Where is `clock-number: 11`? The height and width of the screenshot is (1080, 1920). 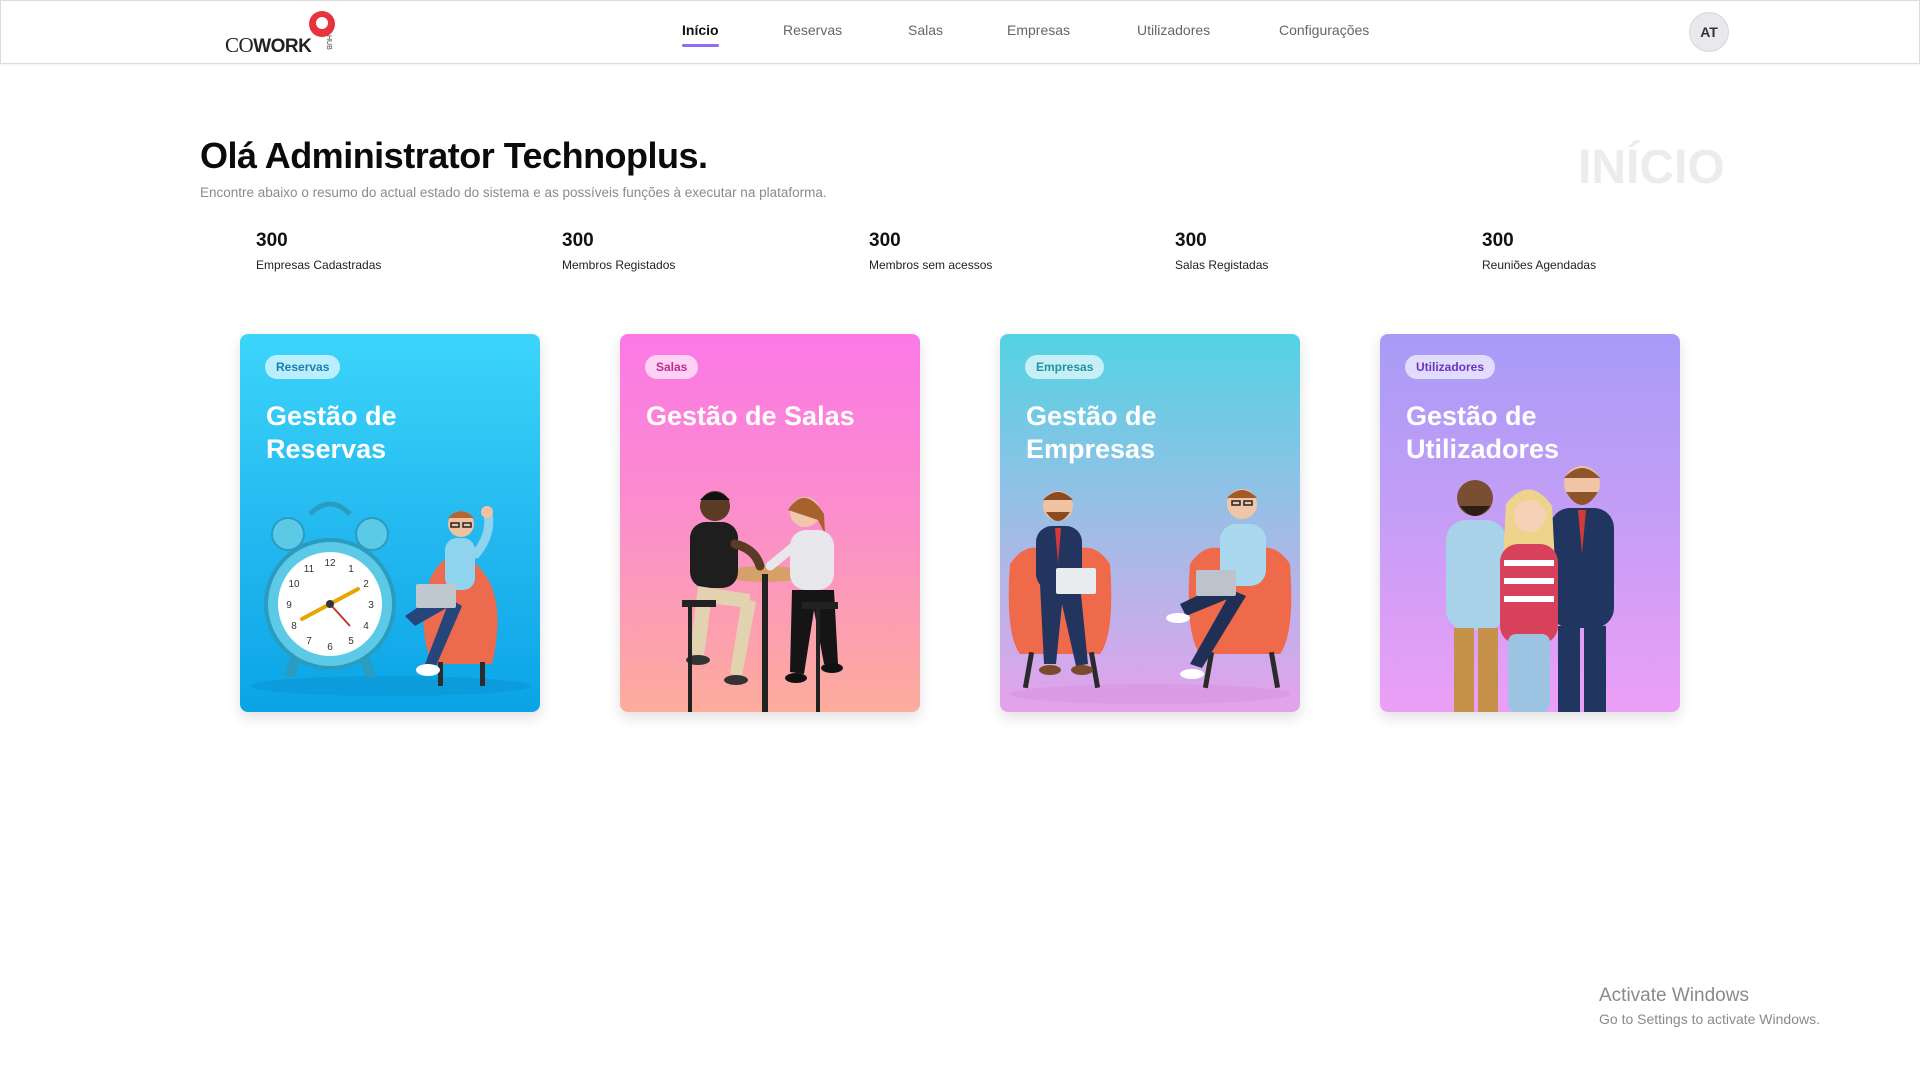 clock-number: 11 is located at coordinates (309, 569).